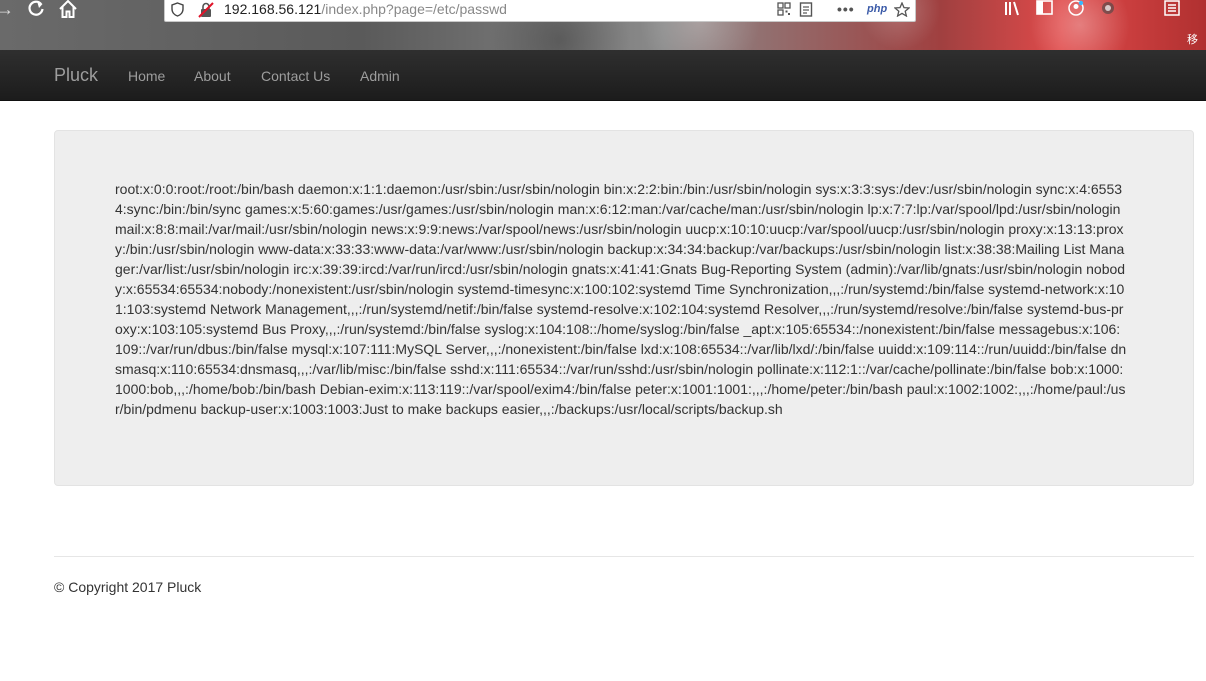 The height and width of the screenshot is (681, 1206). Describe the element at coordinates (295, 76) in the screenshot. I see `nav-link-contact-us: Contact Us` at that location.